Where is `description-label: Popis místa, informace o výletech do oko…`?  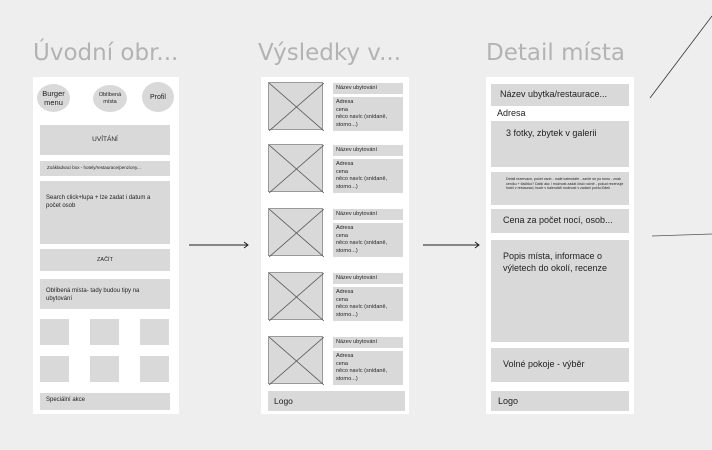
description-label: Popis místa, informace o výletech do oko… is located at coordinates (555, 262).